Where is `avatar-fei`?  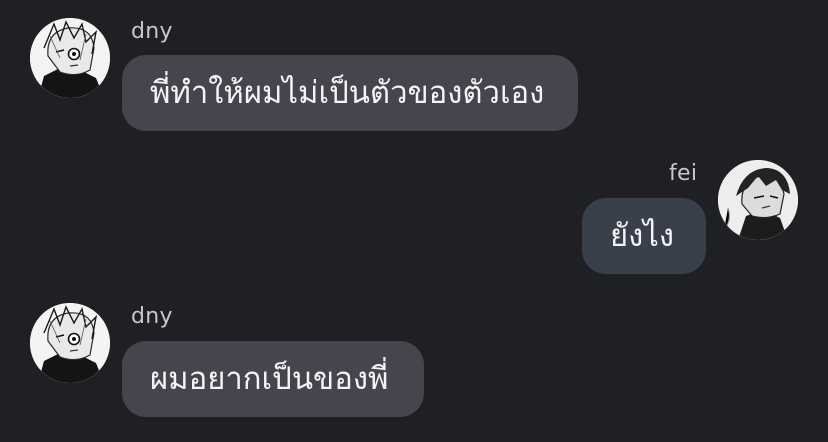
avatar-fei is located at coordinates (758, 200).